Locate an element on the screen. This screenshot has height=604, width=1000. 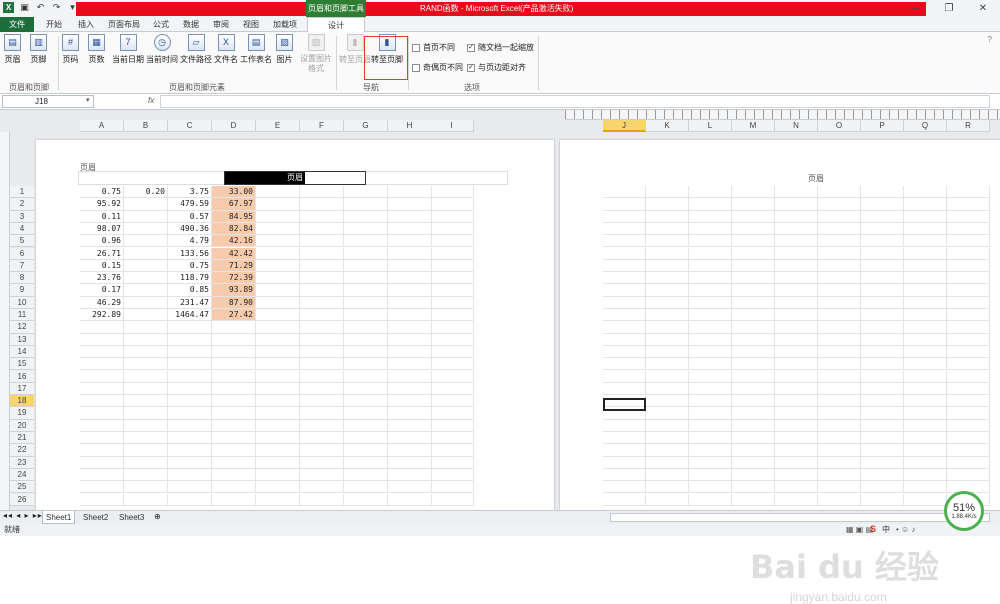
checkbox-scale-with-document: ✓ 随文档一起缩放 is located at coordinates (500, 47).